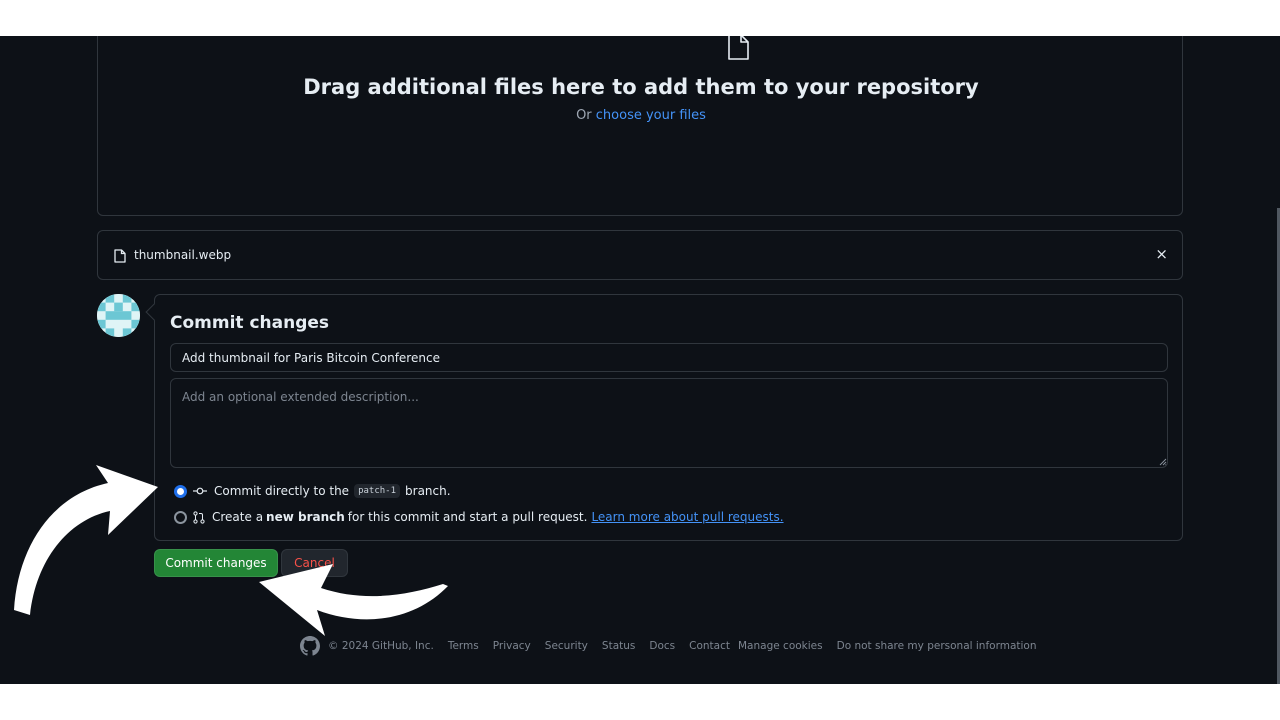 The image size is (1280, 720). Describe the element at coordinates (669, 357) in the screenshot. I see `commit-message-input` at that location.